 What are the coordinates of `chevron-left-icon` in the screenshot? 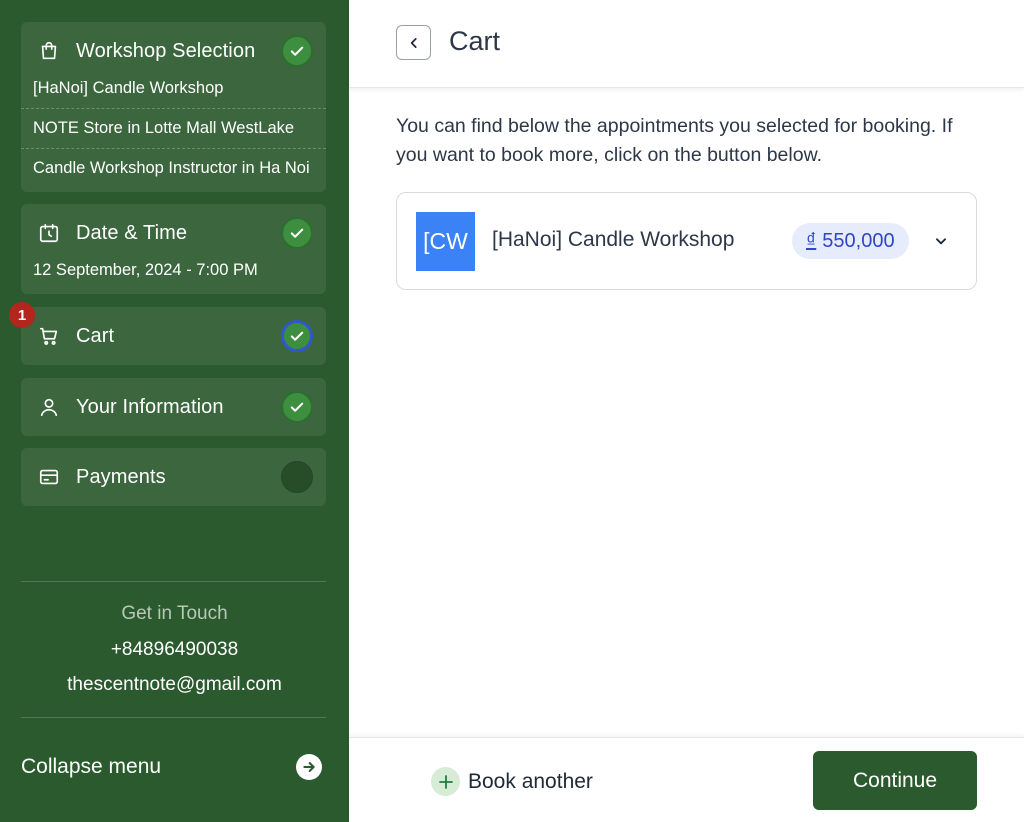 It's located at (413, 42).